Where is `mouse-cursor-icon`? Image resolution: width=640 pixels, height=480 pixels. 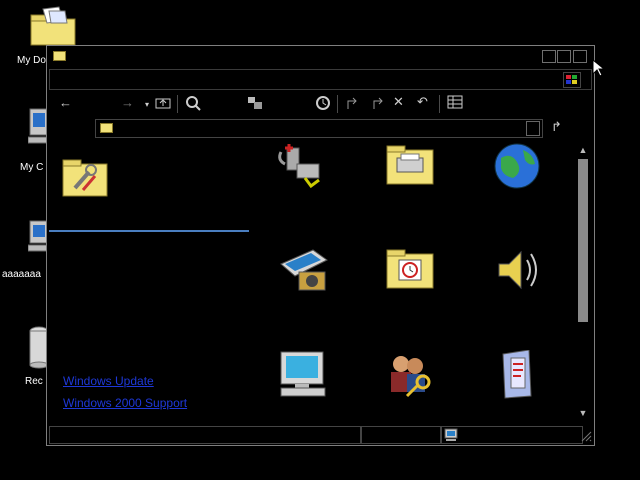
mouse-cursor-icon is located at coordinates (598, 68).